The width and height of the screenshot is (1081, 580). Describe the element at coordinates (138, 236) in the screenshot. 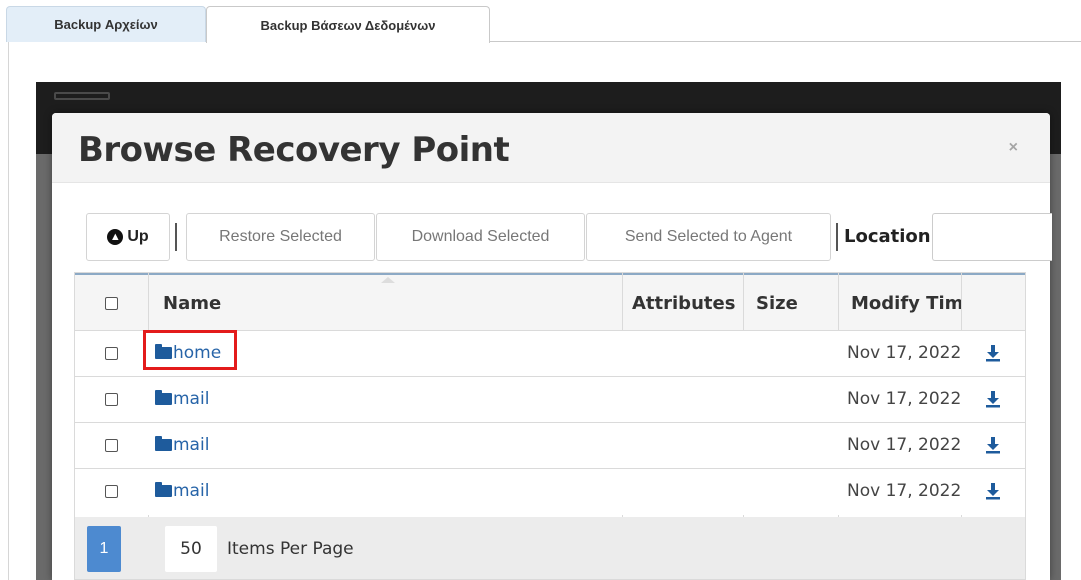

I see `up-button-label: Up` at that location.